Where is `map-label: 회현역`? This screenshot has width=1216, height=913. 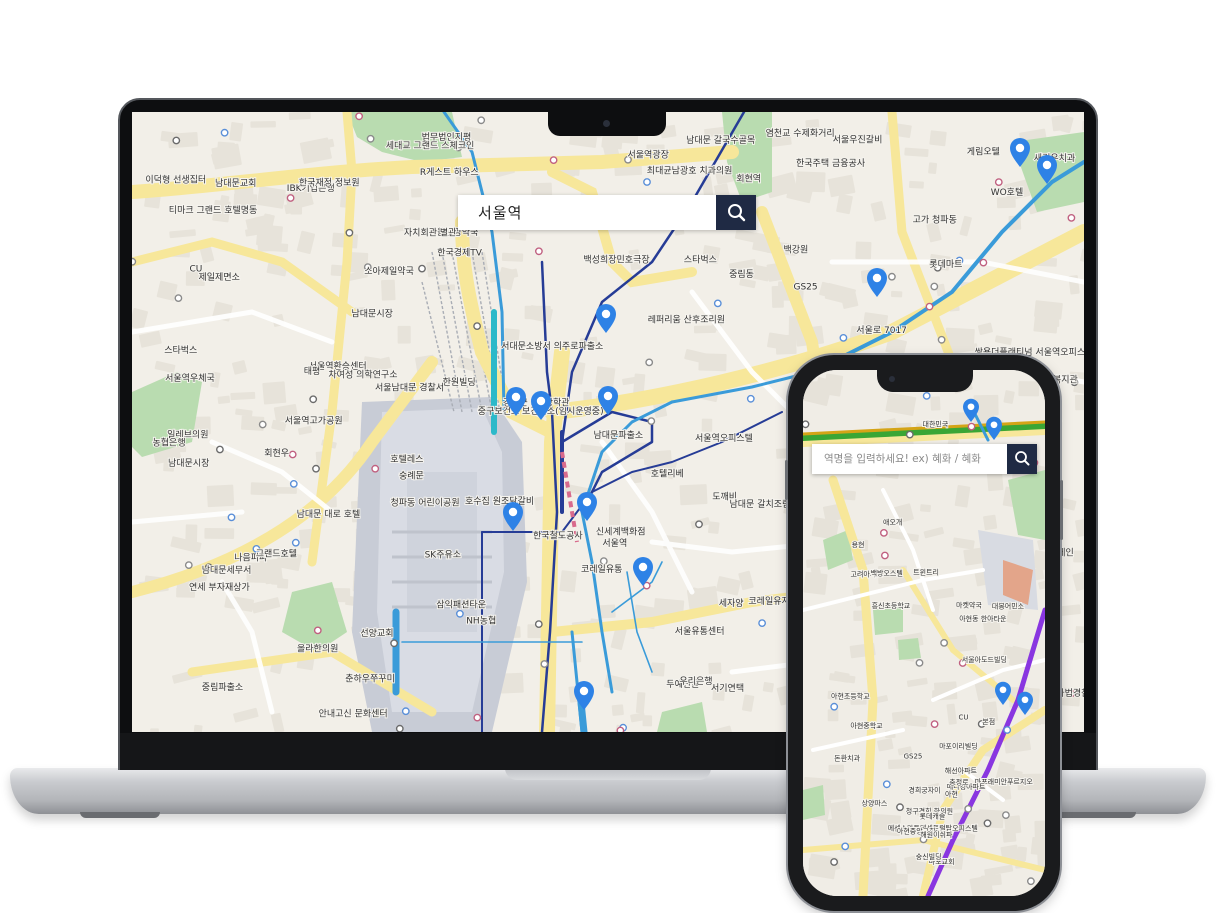
map-label: 회현역 is located at coordinates (748, 179).